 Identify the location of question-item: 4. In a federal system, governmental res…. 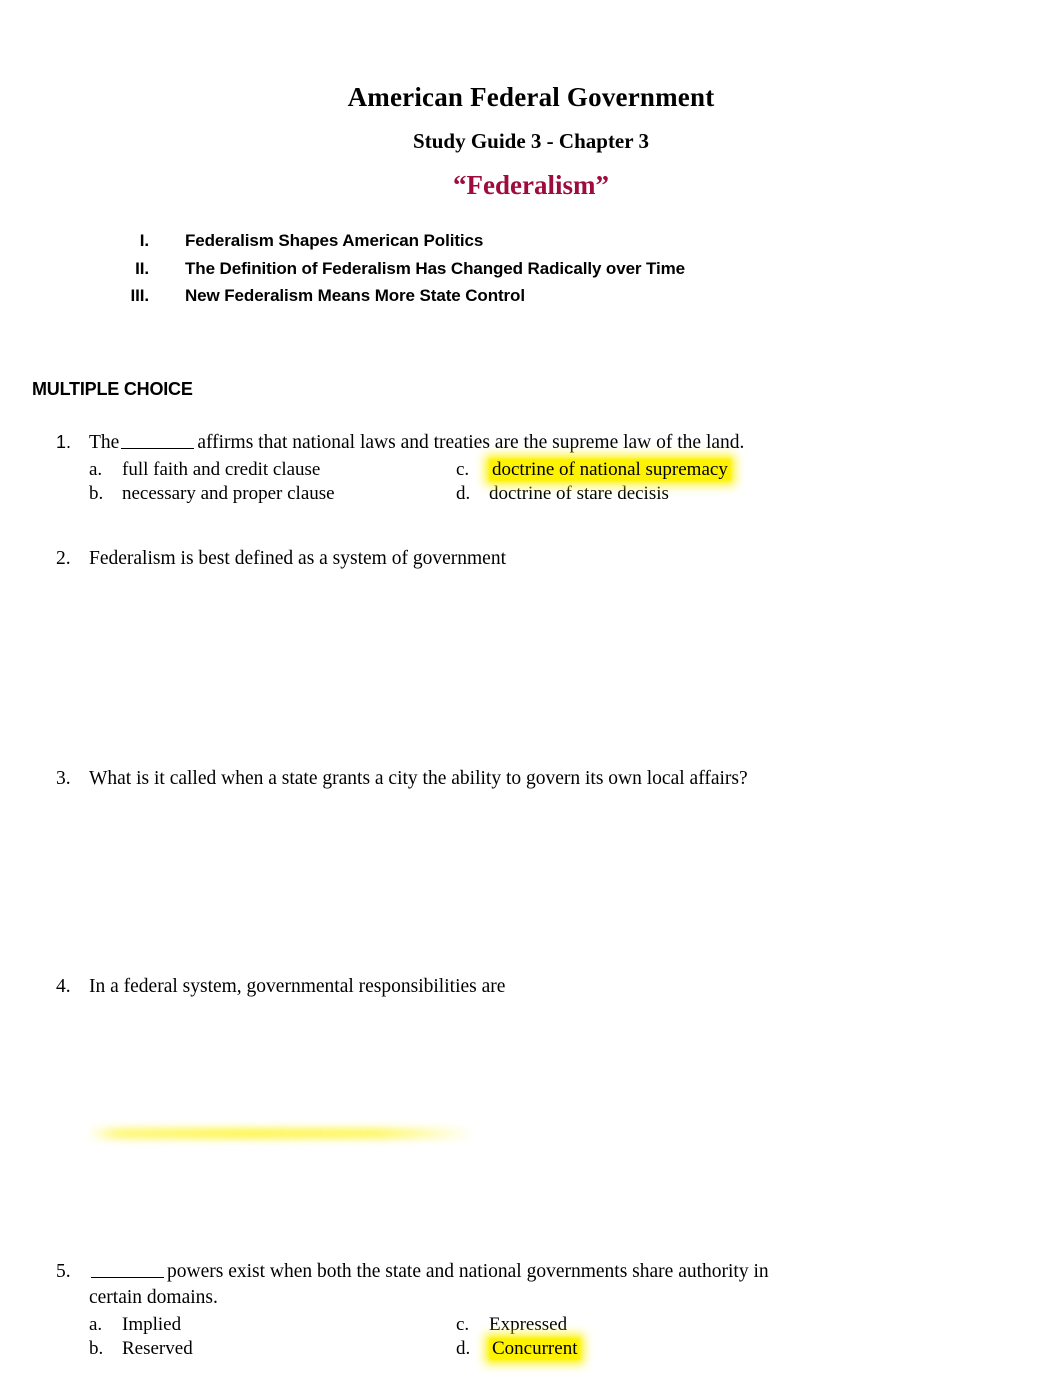
(536, 987).